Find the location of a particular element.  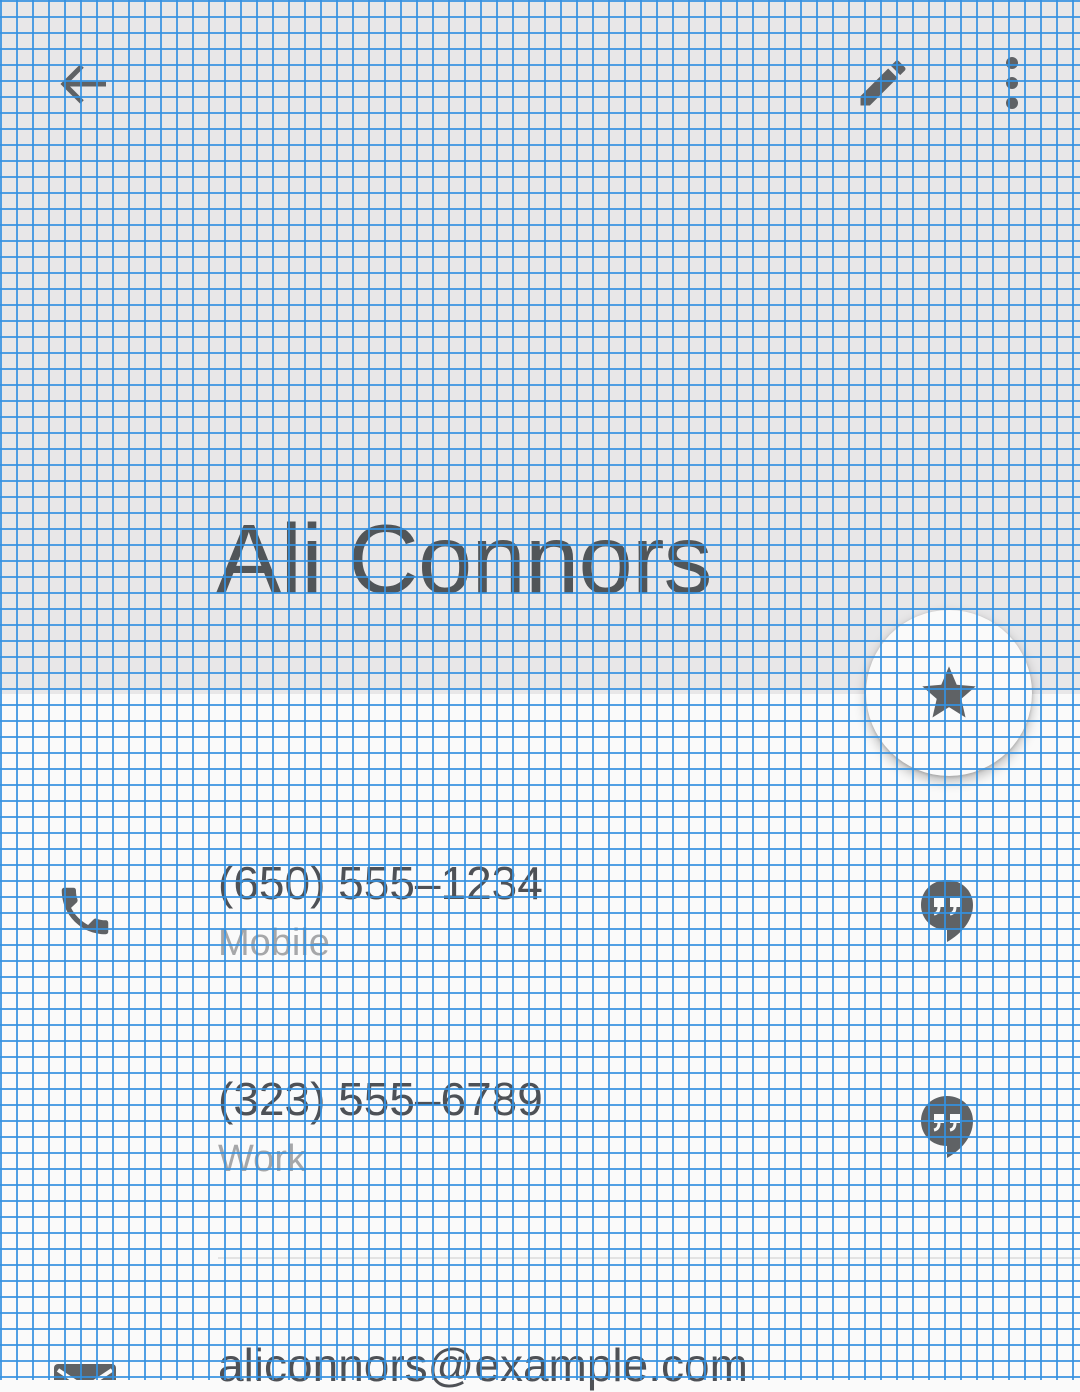

star-icon is located at coordinates (949, 692).